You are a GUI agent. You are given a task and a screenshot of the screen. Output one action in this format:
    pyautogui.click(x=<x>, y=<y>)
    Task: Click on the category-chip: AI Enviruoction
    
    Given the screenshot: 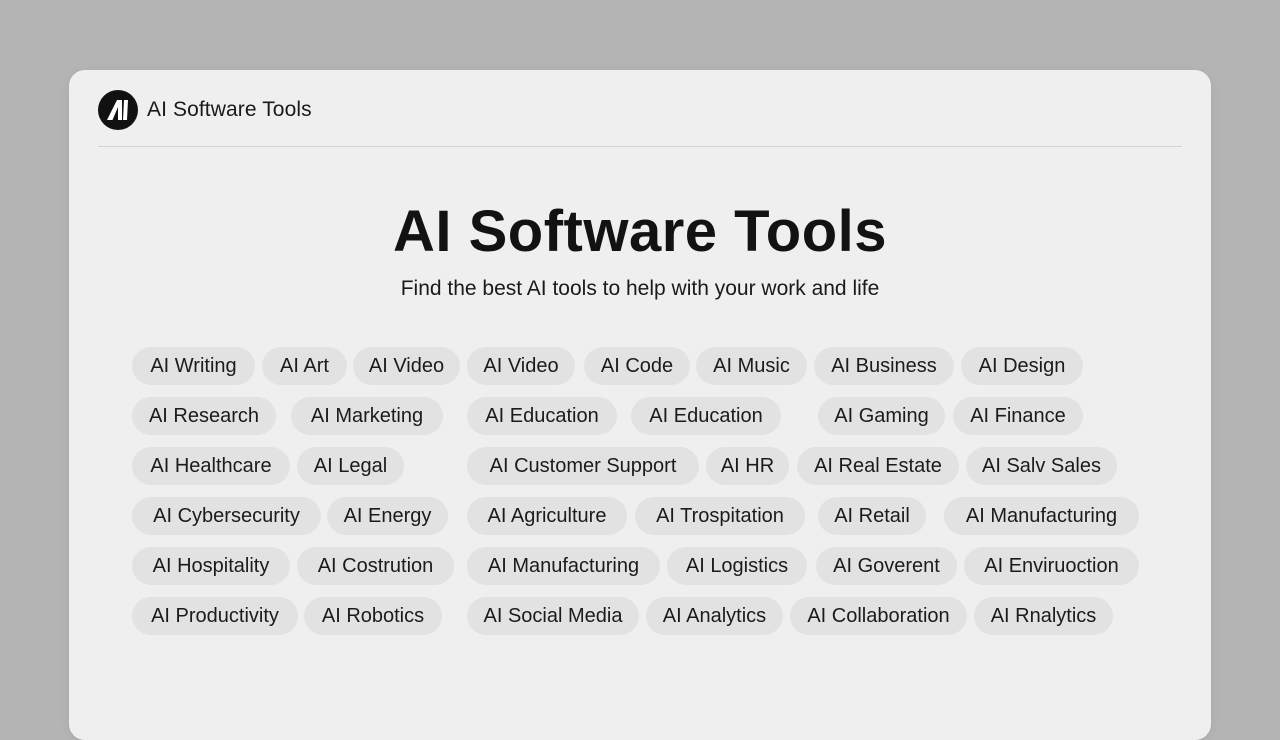 What is the action you would take?
    pyautogui.click(x=1051, y=566)
    